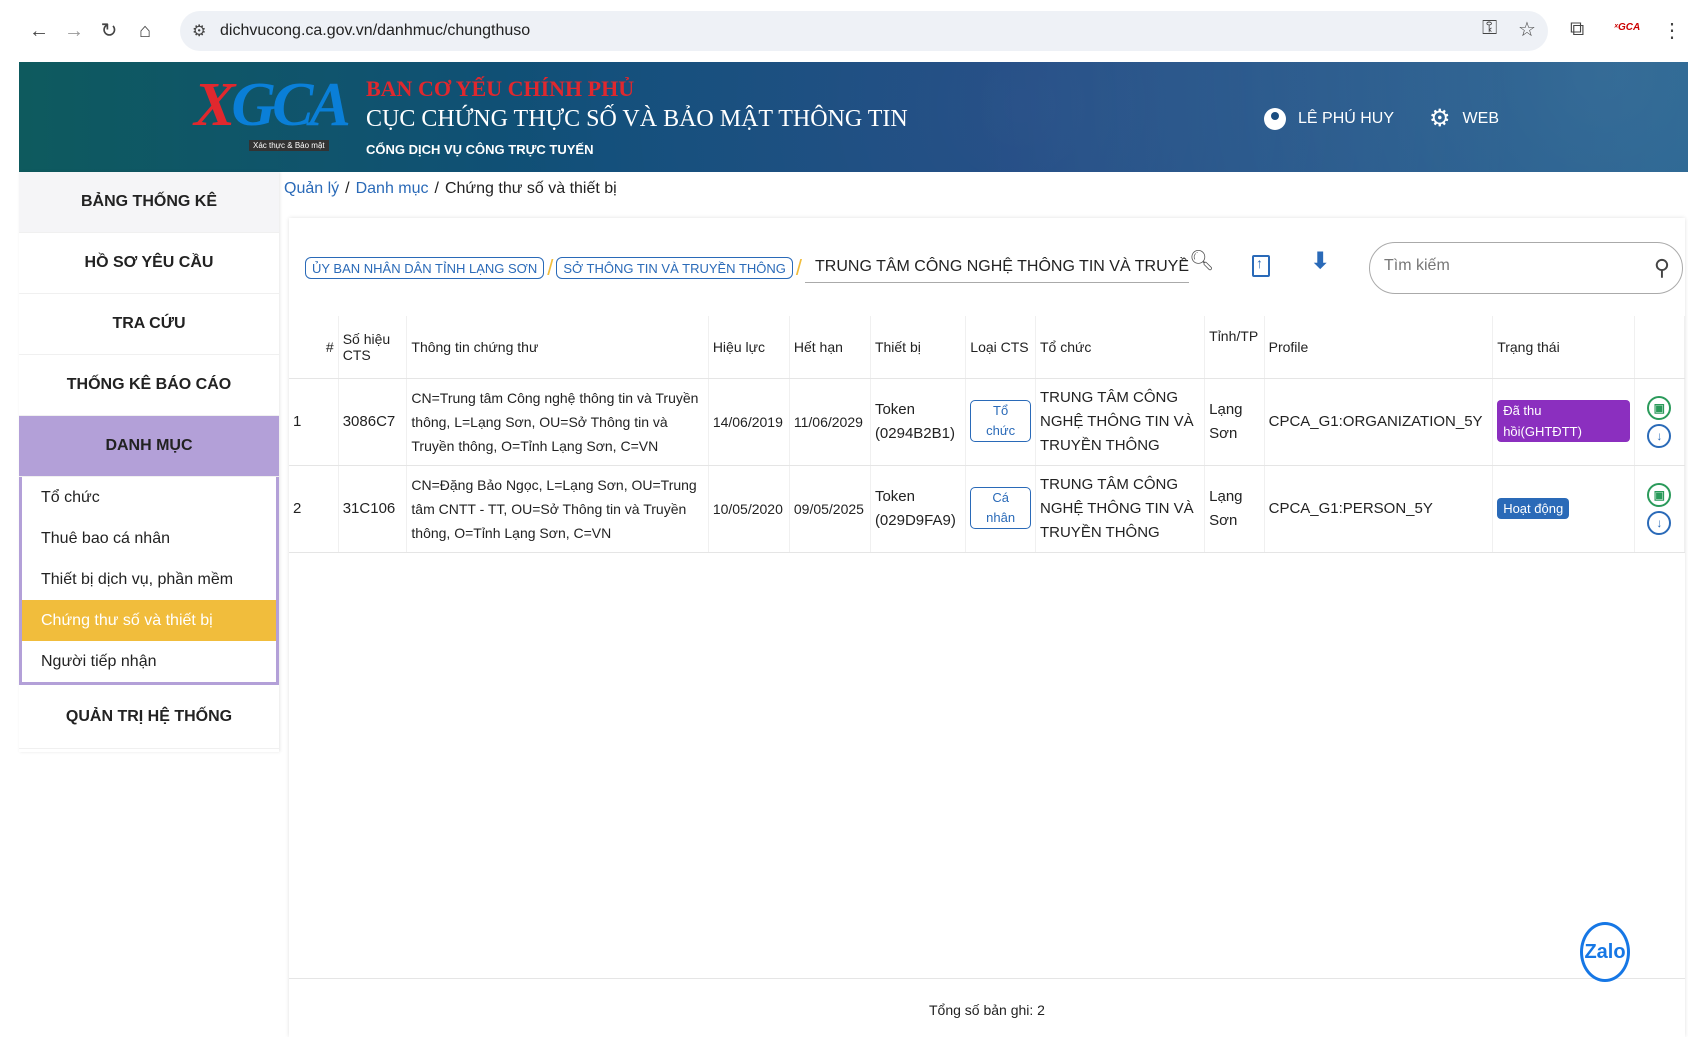  I want to click on col-header-org: Tổ chức, so click(1120, 347).